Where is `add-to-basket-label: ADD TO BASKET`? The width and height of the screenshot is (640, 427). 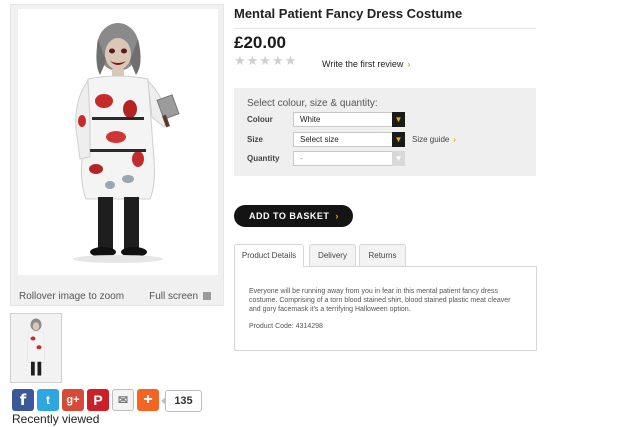
add-to-basket-label: ADD TO BASKET is located at coordinates (289, 216).